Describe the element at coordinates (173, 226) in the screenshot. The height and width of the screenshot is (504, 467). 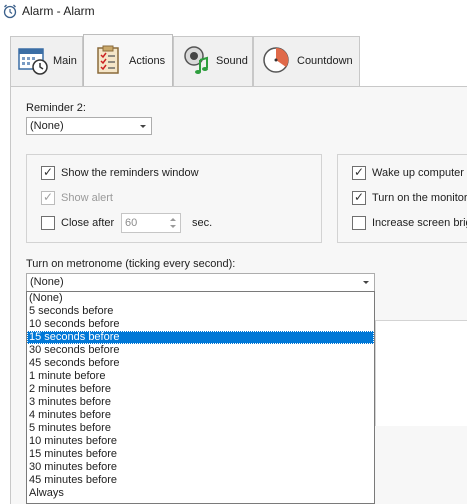
I see `spin-down-icon` at that location.